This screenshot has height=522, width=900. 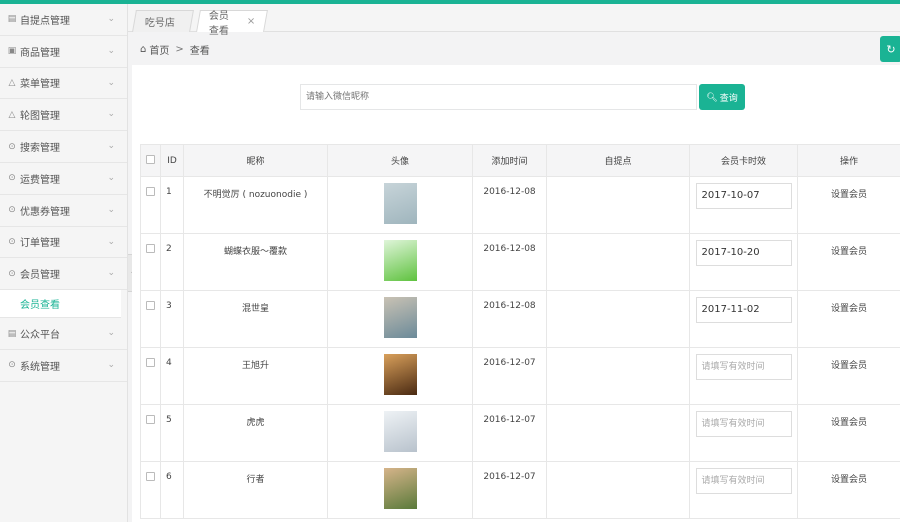 I want to click on sidebar-item-label: 菜单管理, so click(x=40, y=85).